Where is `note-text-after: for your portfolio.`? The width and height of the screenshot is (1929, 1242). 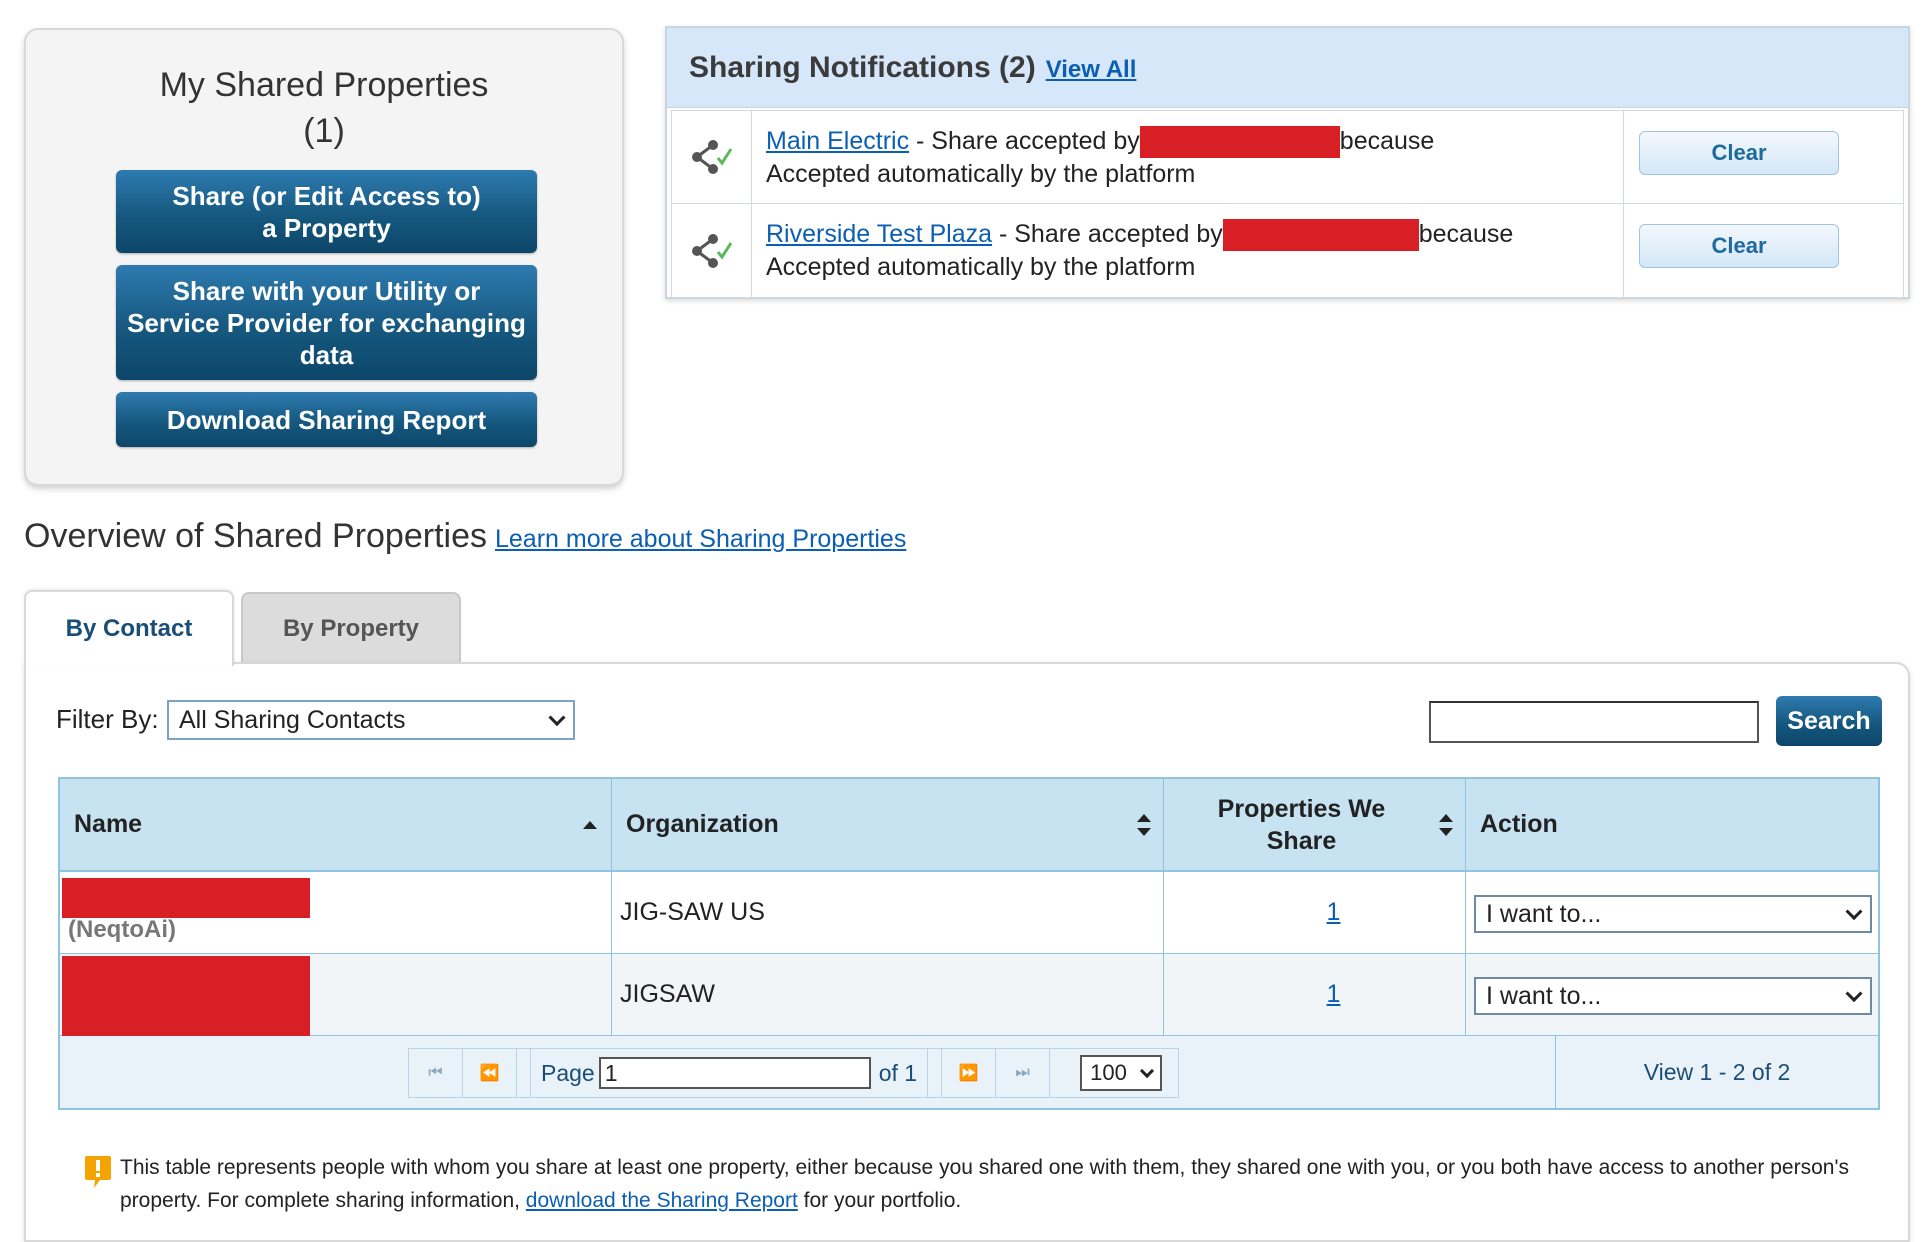 note-text-after: for your portfolio. is located at coordinates (879, 1200).